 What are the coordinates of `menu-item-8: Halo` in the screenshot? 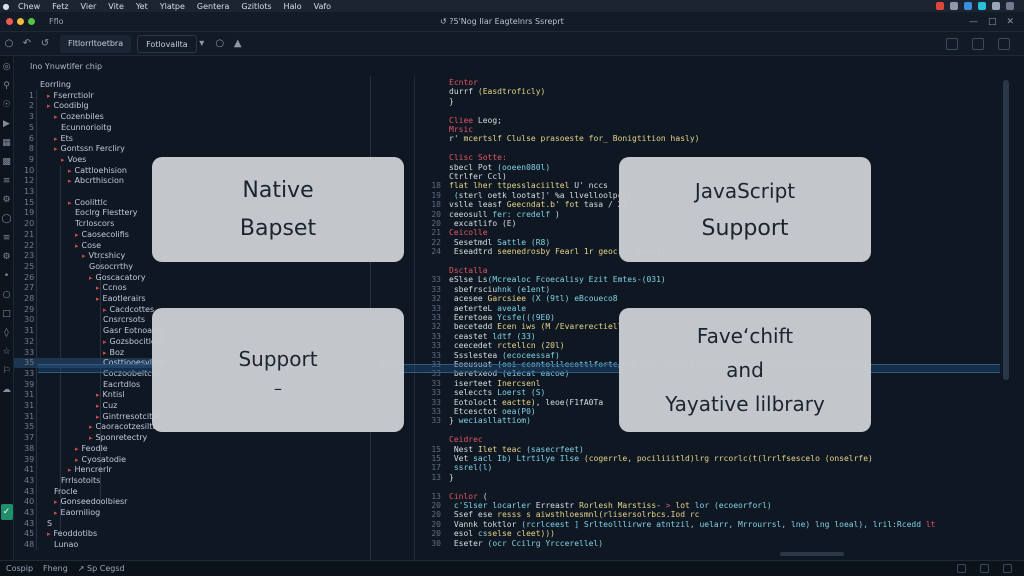 It's located at (293, 6).